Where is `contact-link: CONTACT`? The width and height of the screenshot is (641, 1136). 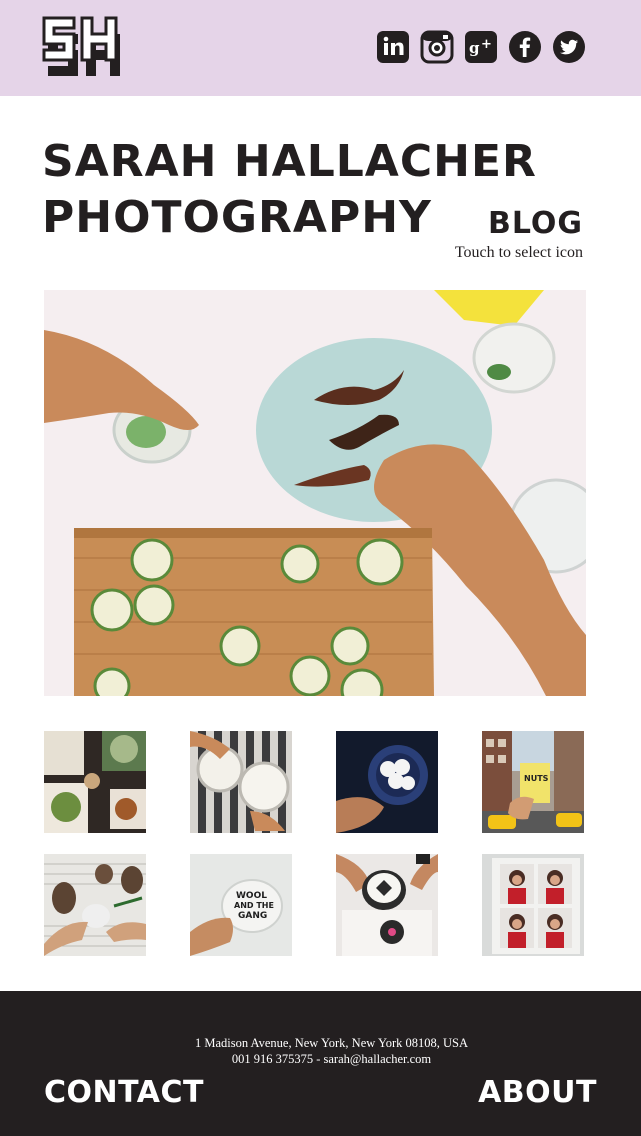 contact-link: CONTACT is located at coordinates (124, 1092).